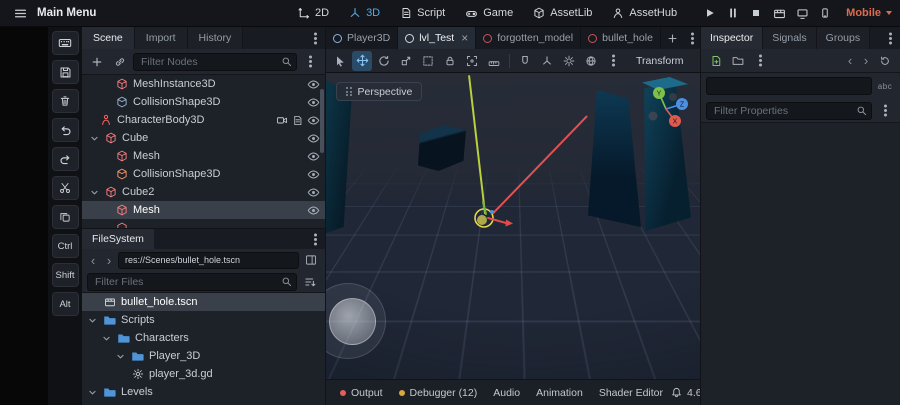 The width and height of the screenshot is (900, 405). I want to click on list-item: Characters, so click(203, 338).